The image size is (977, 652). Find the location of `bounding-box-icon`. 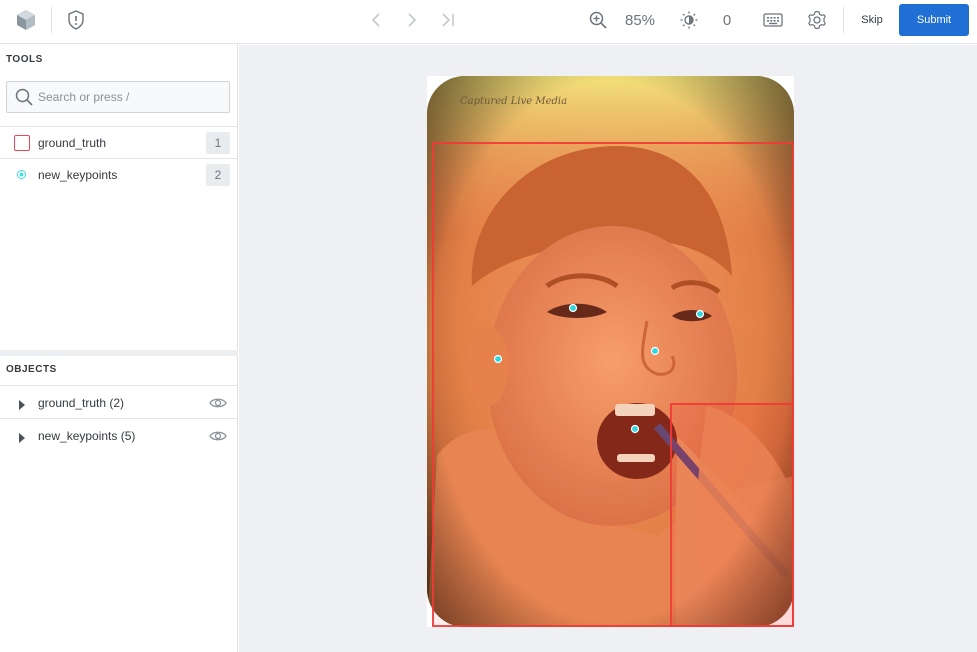

bounding-box-icon is located at coordinates (22, 143).